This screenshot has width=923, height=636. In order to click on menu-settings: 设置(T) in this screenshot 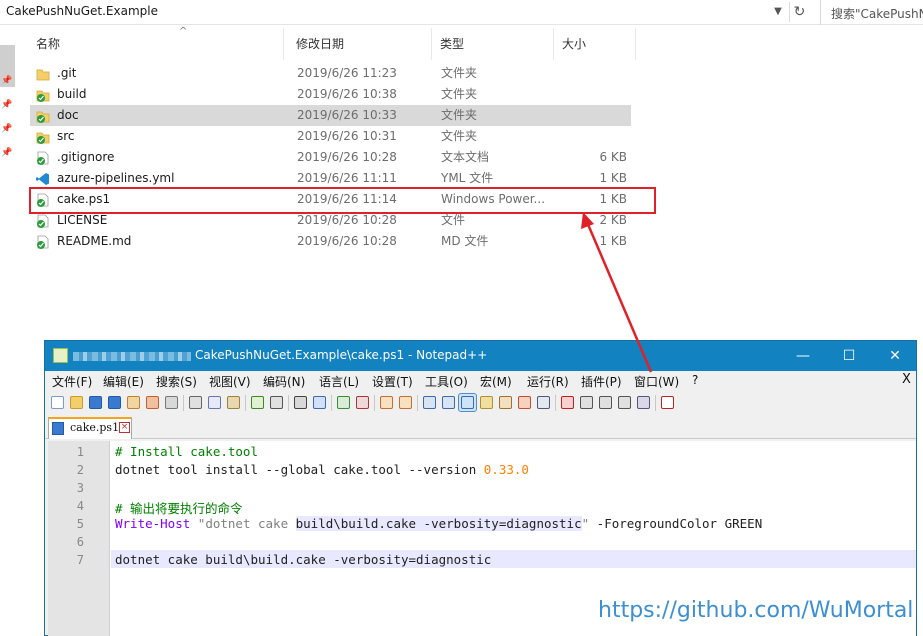, I will do `click(392, 381)`.